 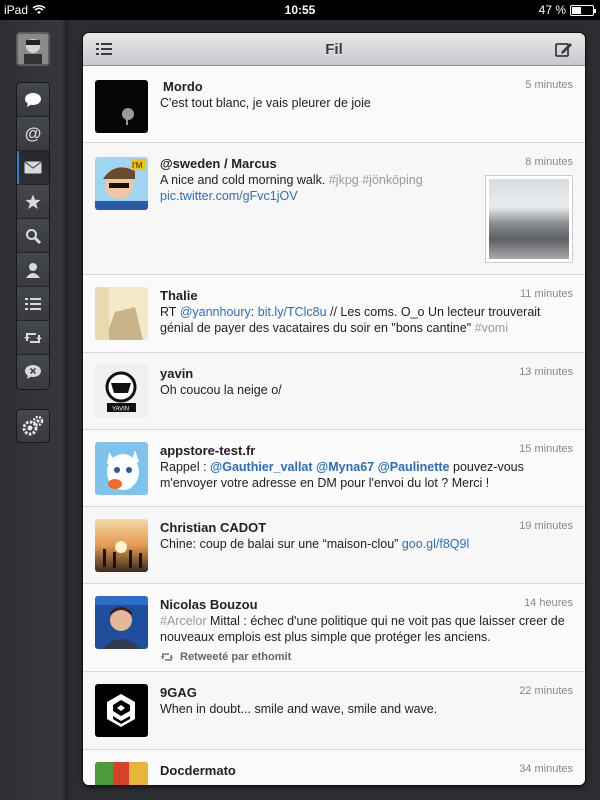 I want to click on star-icon, so click(x=33, y=201).